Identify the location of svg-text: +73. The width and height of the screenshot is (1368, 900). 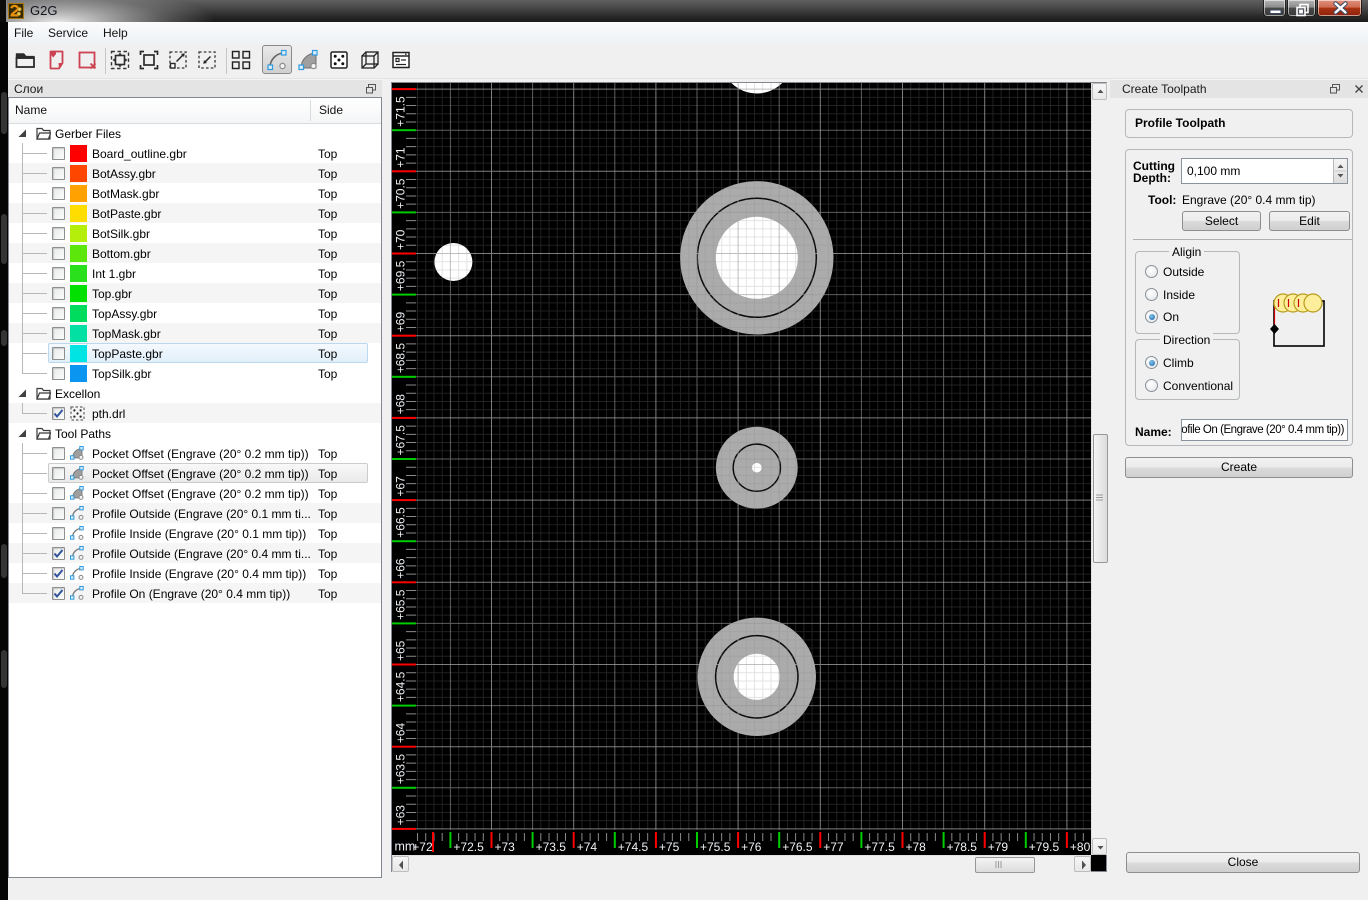
(505, 846).